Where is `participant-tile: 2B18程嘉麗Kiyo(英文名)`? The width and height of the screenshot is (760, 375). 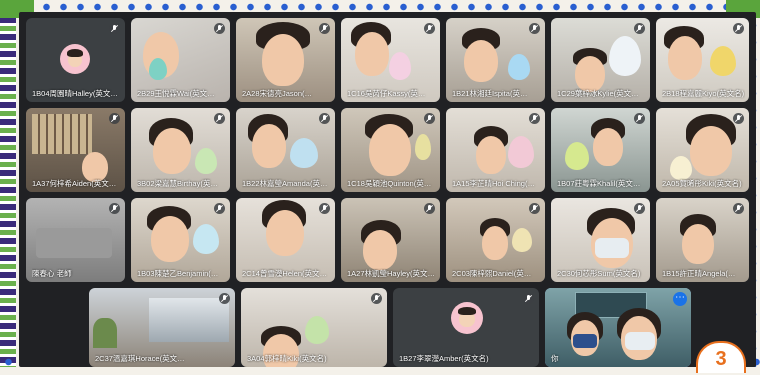
participant-tile: 2B18程嘉麗Kiyo(英文名) is located at coordinates (702, 60).